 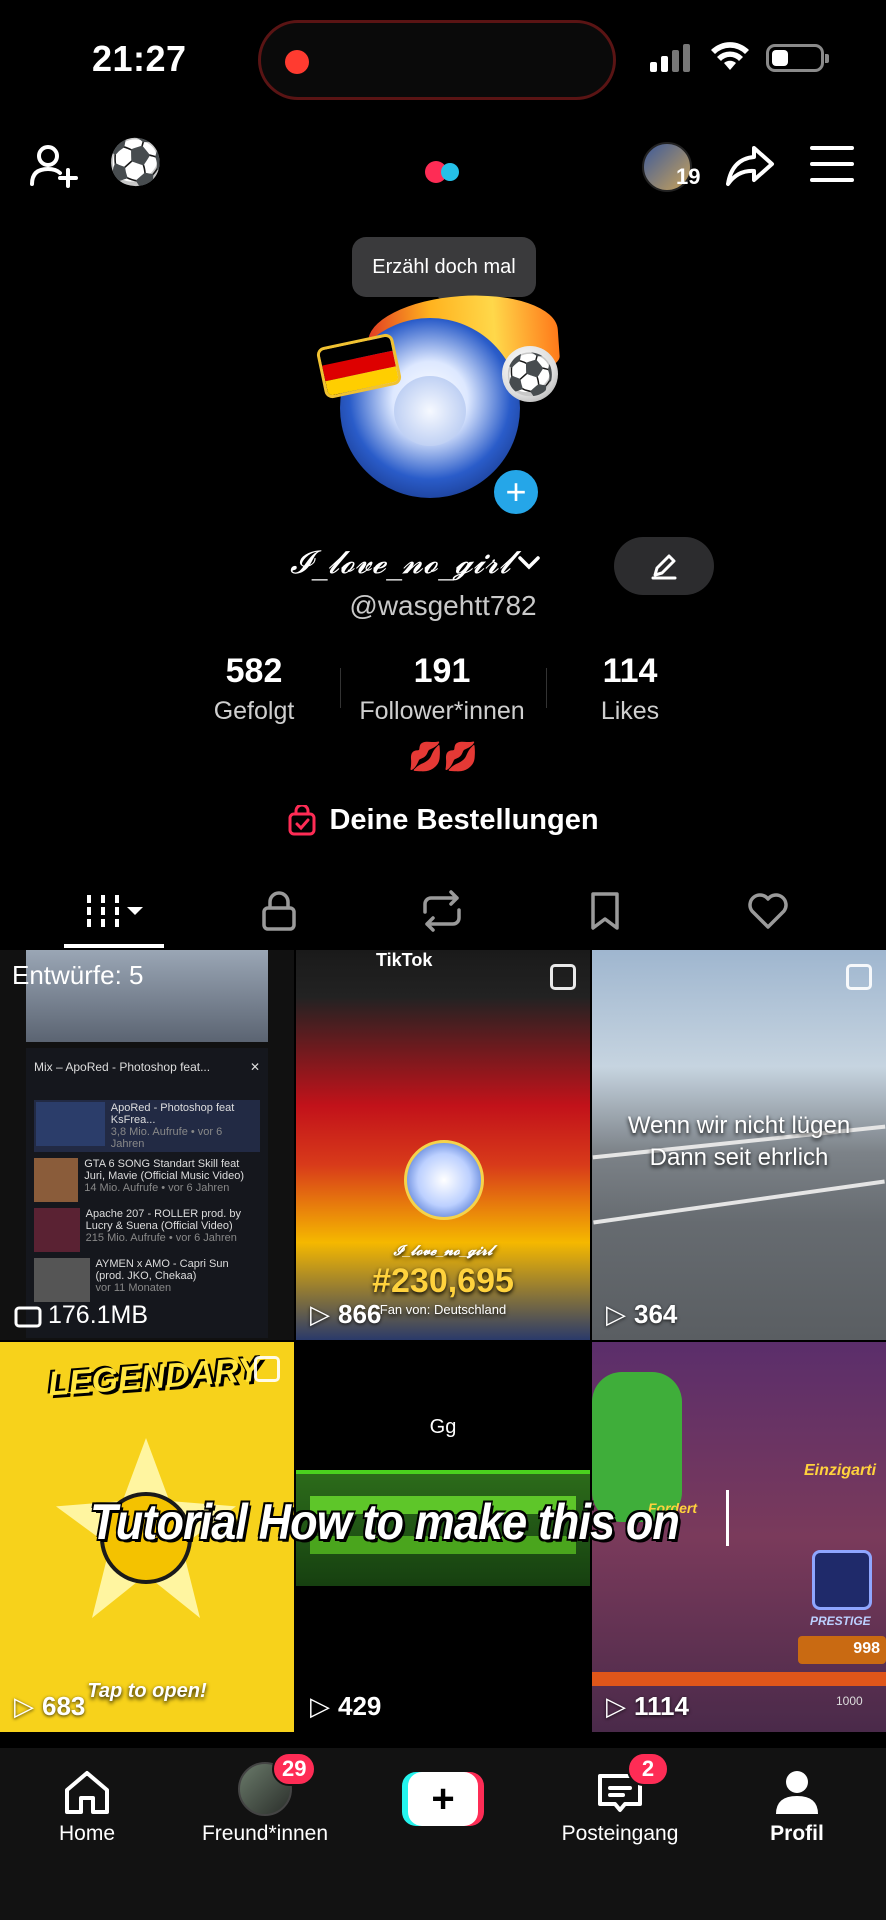 What do you see at coordinates (404, 960) in the screenshot?
I see `tiktok-watermark: TikTok` at bounding box center [404, 960].